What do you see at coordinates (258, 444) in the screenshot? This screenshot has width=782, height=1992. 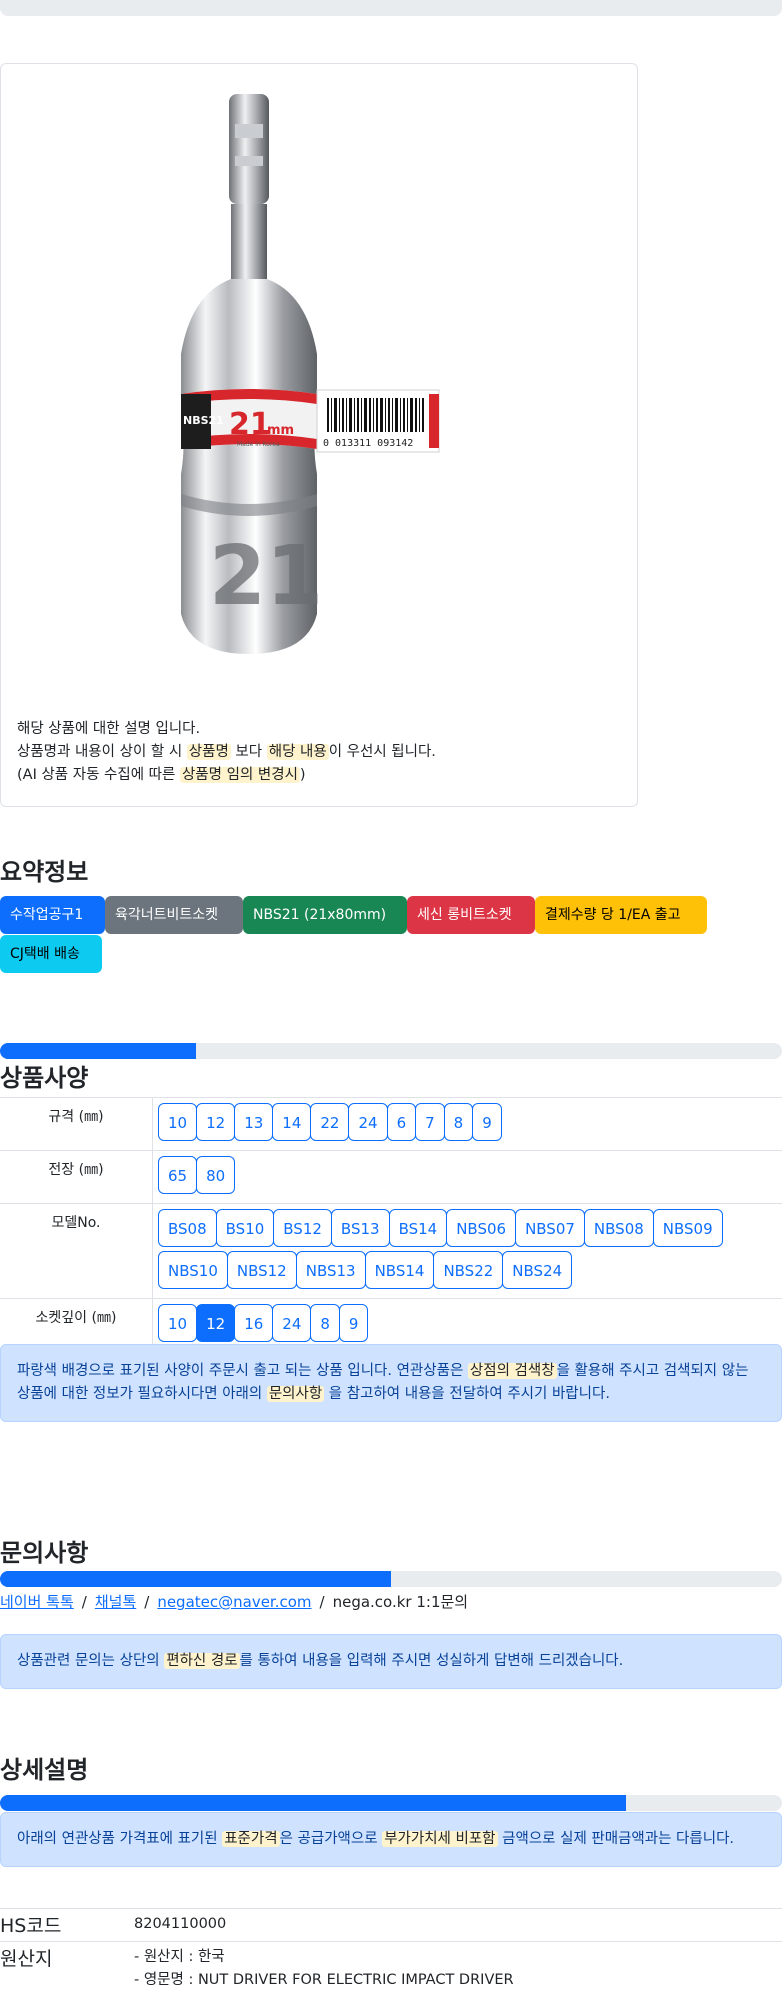 I see `label-made: Made in Korea` at bounding box center [258, 444].